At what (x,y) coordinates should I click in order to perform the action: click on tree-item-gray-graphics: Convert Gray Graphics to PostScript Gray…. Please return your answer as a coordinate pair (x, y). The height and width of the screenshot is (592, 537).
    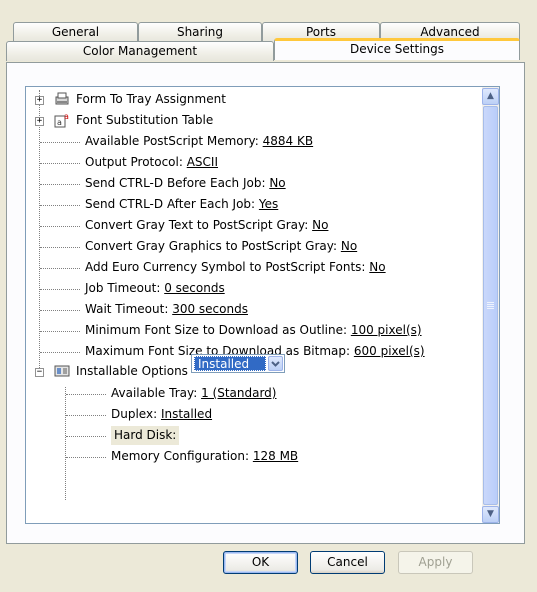
    Looking at the image, I should click on (221, 246).